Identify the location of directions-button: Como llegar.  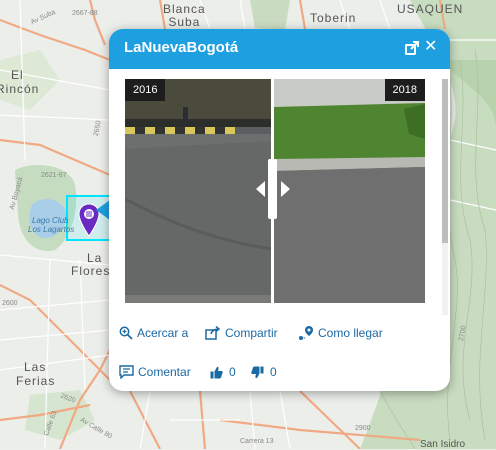
(340, 333).